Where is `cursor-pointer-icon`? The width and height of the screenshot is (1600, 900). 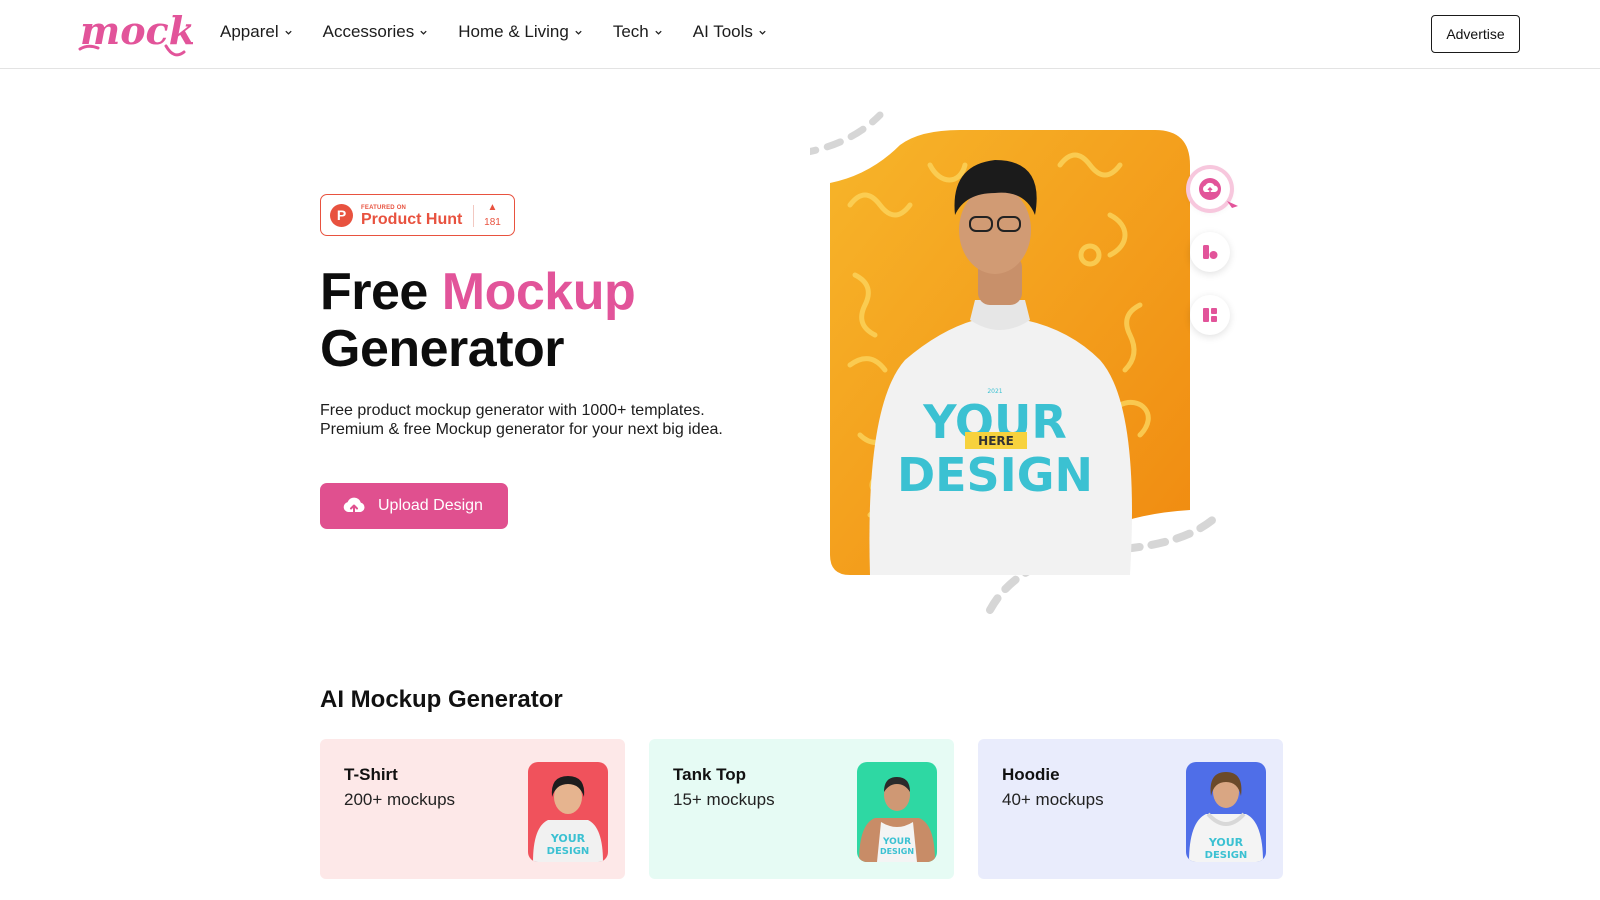 cursor-pointer-icon is located at coordinates (1232, 204).